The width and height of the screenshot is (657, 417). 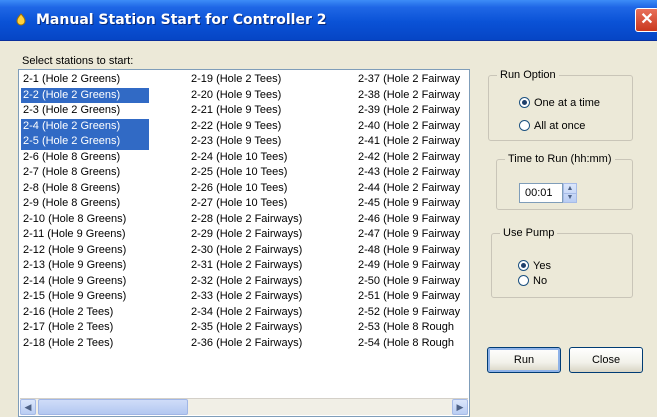 What do you see at coordinates (263, 204) in the screenshot?
I see `station-list-item: 2-27 (Hole 10 Tees)` at bounding box center [263, 204].